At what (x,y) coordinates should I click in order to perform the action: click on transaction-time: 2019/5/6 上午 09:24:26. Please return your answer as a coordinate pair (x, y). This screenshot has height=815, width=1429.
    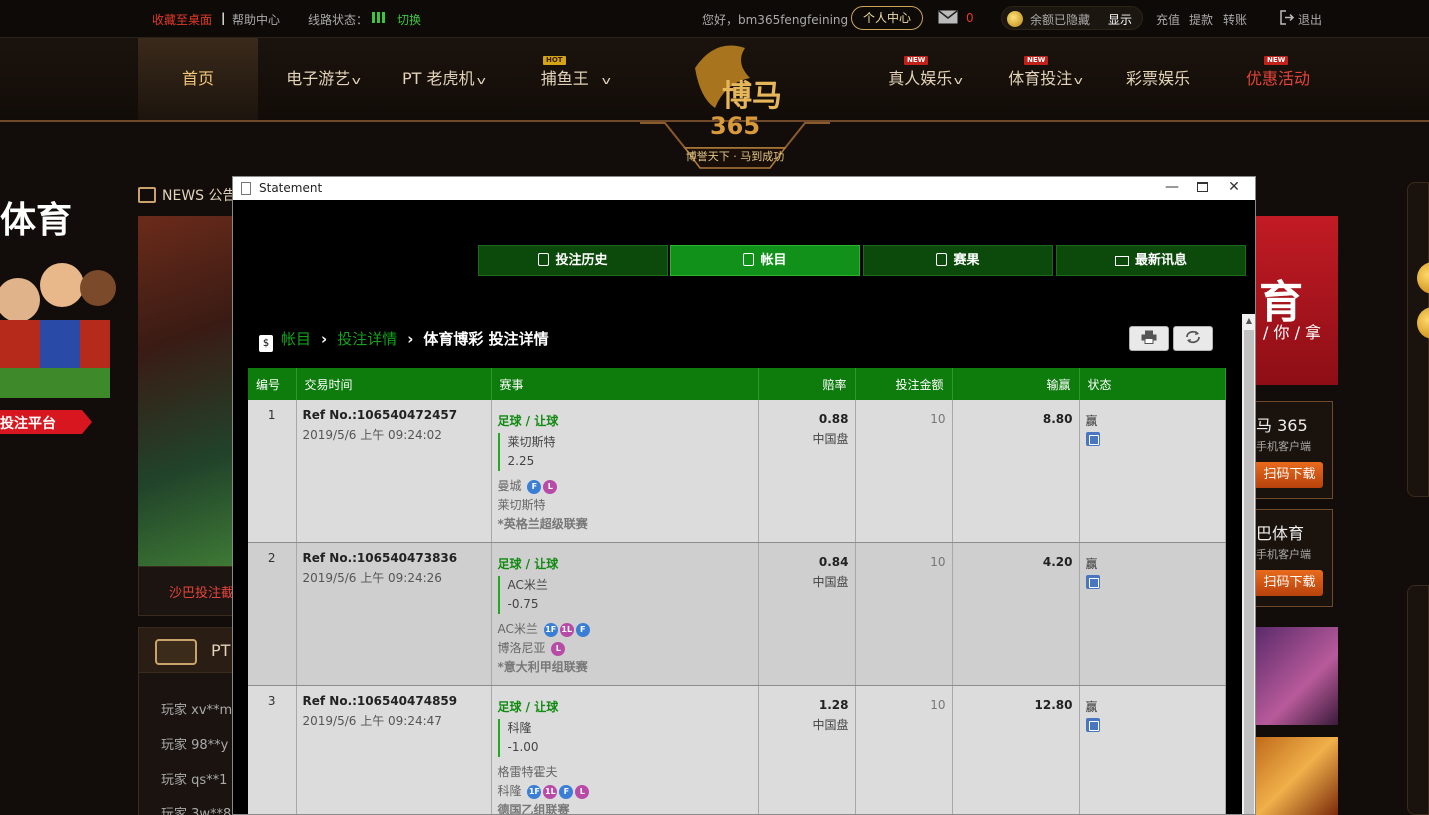
    Looking at the image, I should click on (372, 578).